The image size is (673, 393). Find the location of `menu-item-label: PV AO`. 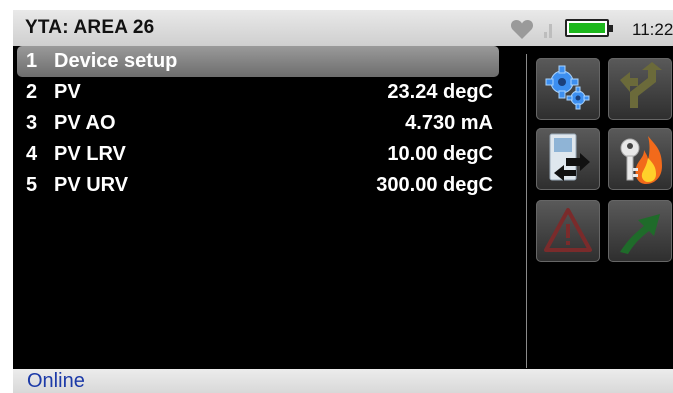

menu-item-label: PV AO is located at coordinates (85, 123).